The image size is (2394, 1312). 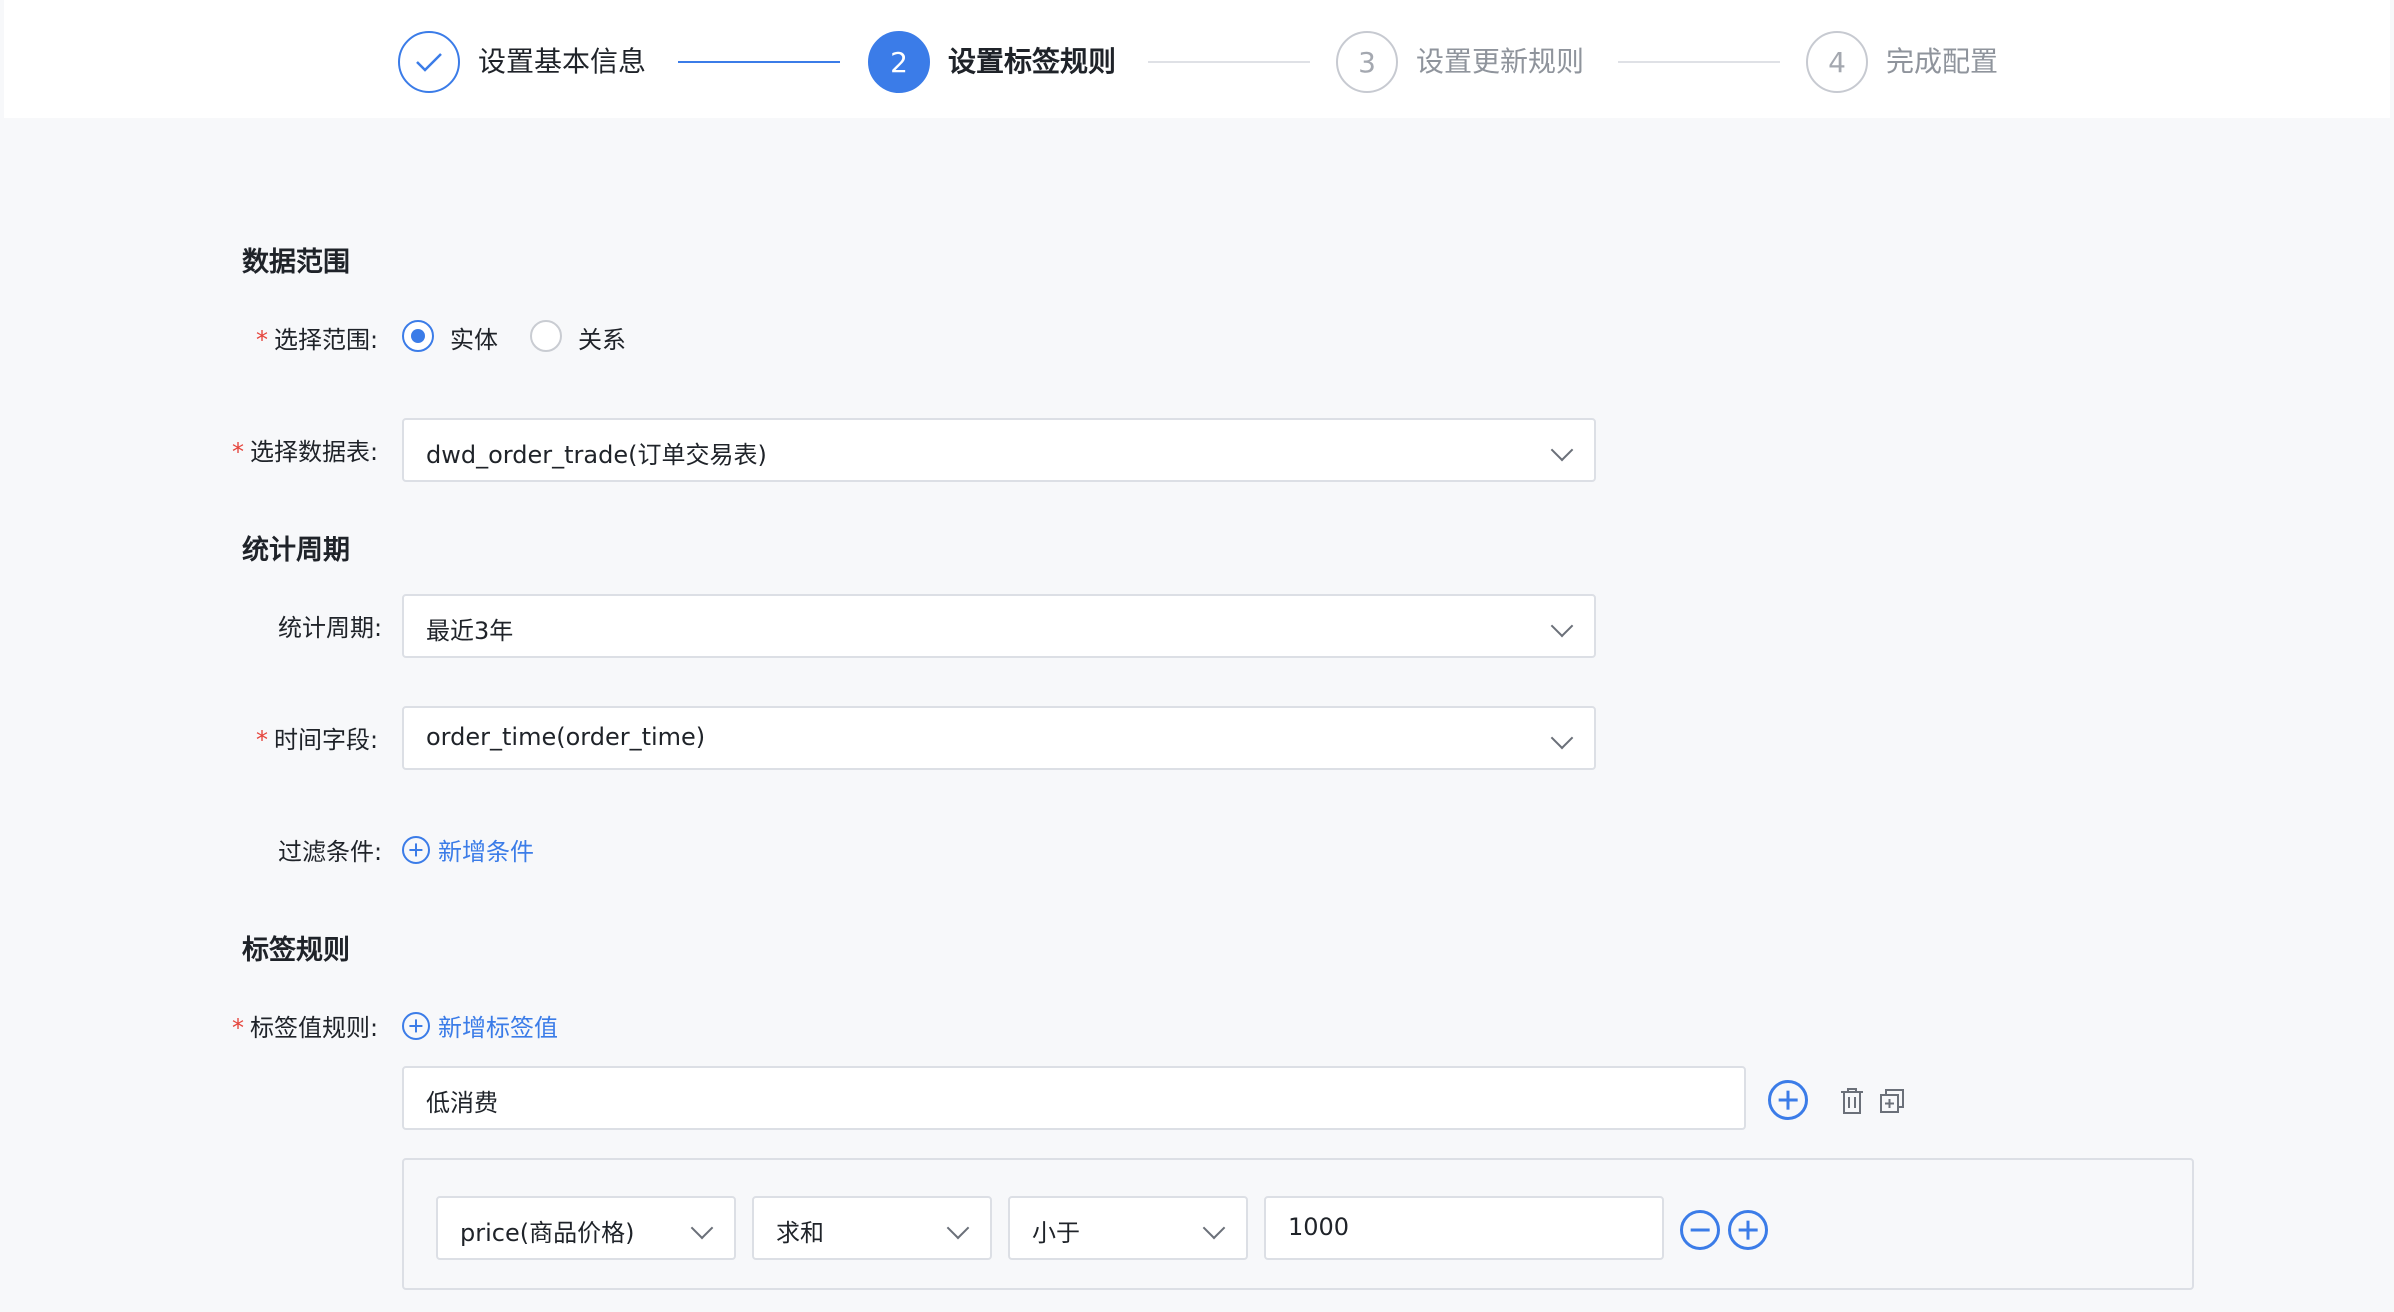 What do you see at coordinates (418, 336) in the screenshot?
I see `radio-entity` at bounding box center [418, 336].